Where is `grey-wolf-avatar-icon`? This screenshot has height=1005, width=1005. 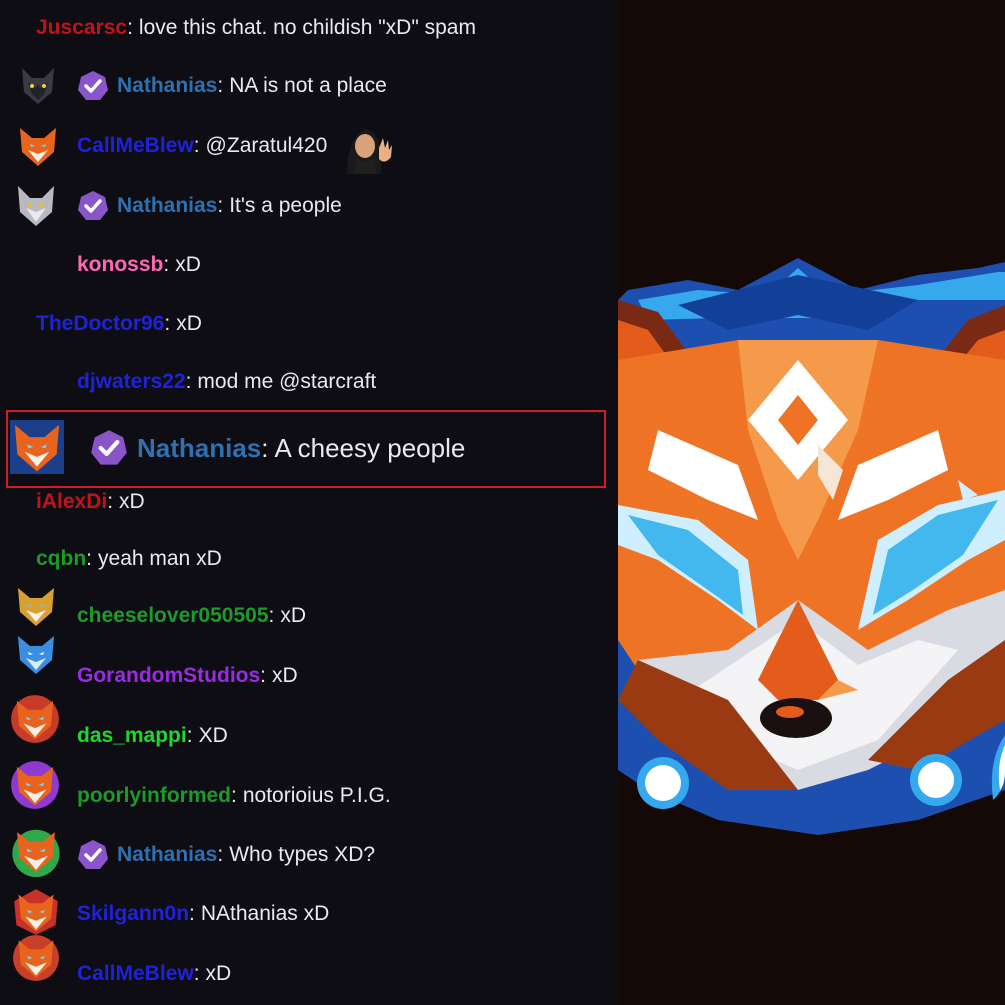 grey-wolf-avatar-icon is located at coordinates (36, 206).